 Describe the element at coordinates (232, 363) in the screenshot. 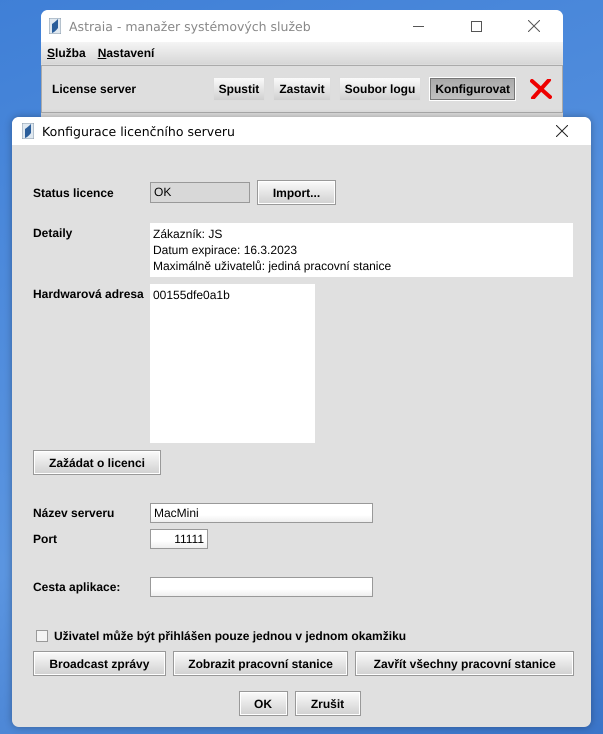

I see `hardware-address-area: 00155dfe0a1b` at that location.